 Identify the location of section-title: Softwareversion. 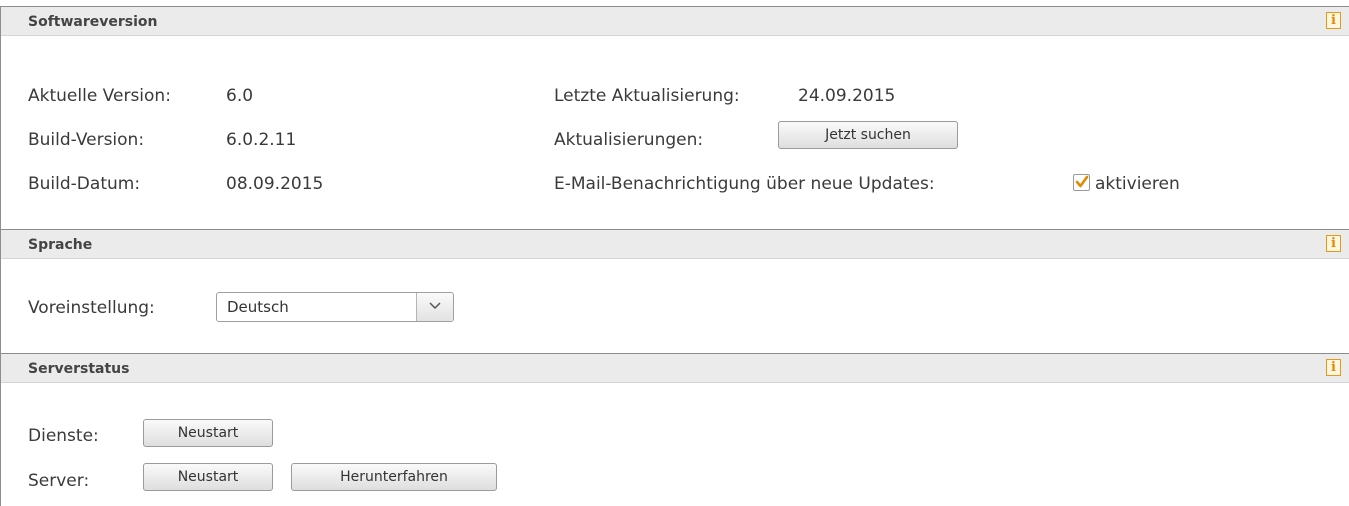
(93, 22).